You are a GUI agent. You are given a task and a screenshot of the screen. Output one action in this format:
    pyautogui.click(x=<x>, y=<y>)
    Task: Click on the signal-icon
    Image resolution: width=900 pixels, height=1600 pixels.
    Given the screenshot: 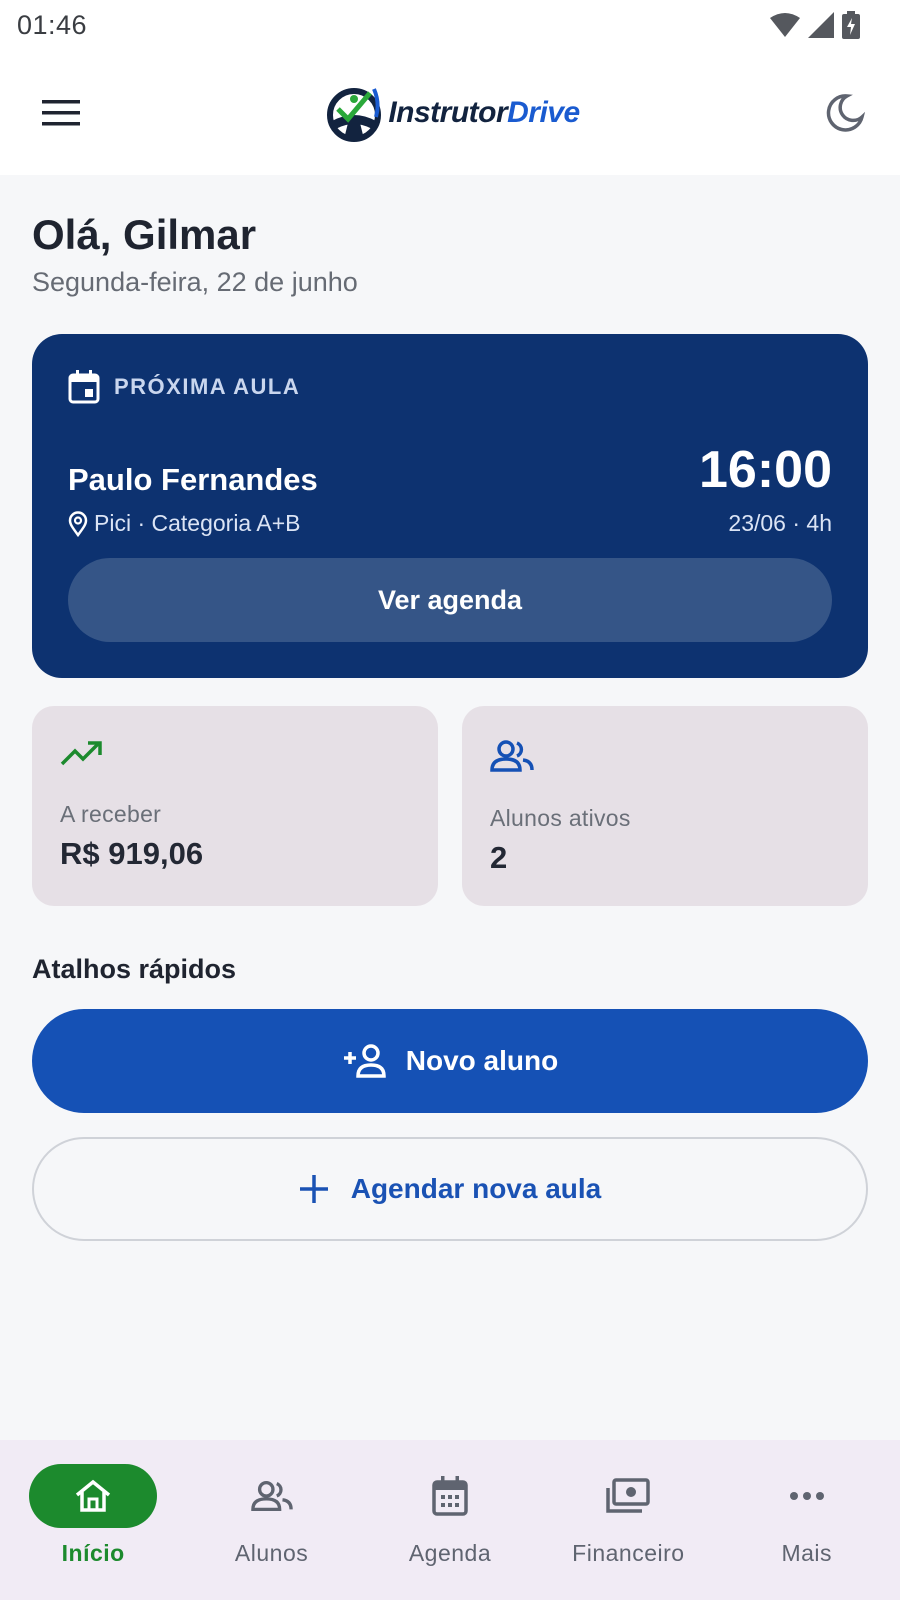 What is the action you would take?
    pyautogui.click(x=821, y=25)
    